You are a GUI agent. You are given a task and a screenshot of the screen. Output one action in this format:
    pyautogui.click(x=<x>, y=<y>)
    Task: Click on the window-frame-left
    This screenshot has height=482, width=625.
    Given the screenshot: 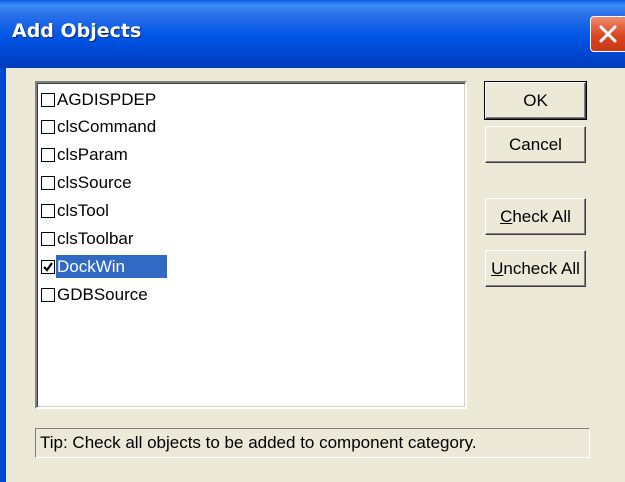 What is the action you would take?
    pyautogui.click(x=3, y=275)
    